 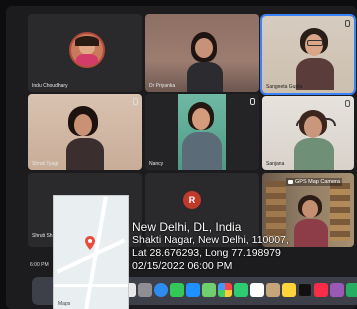 I want to click on messages-icon, so click(x=177, y=290).